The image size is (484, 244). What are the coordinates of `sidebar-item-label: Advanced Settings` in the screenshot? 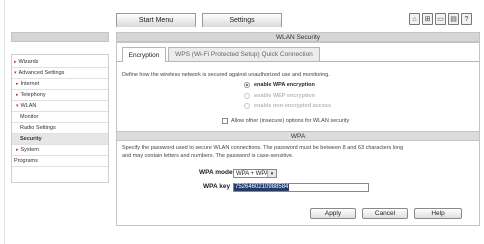 It's located at (41, 73).